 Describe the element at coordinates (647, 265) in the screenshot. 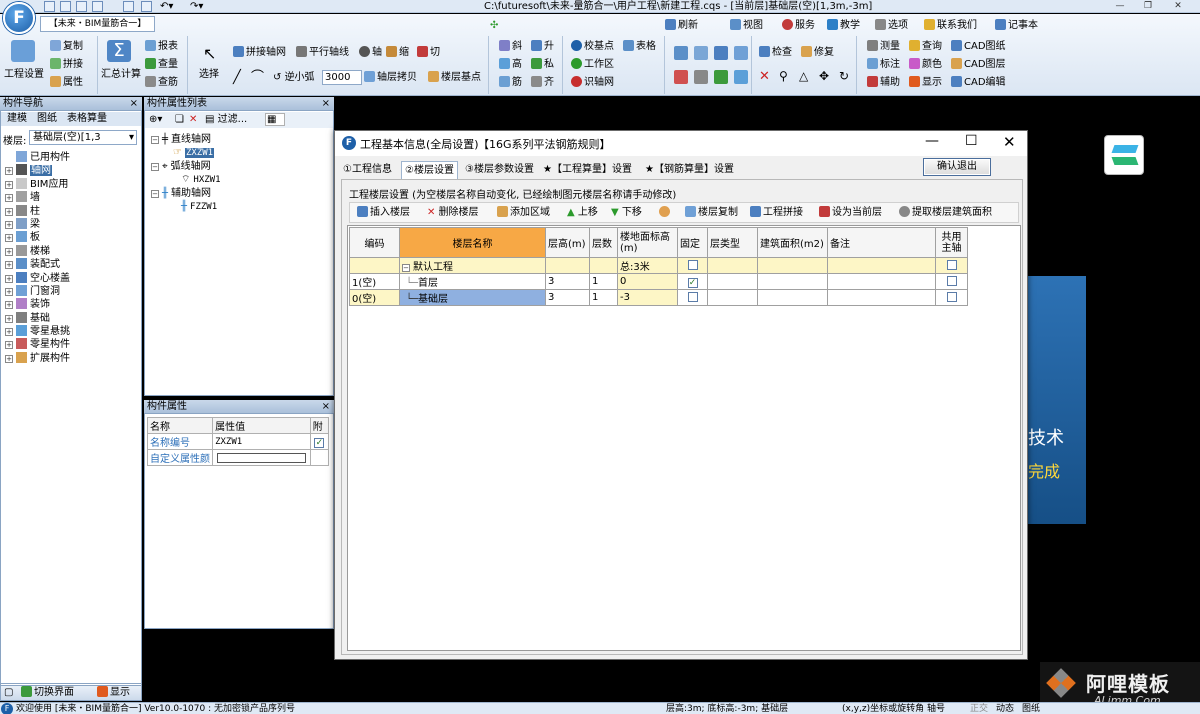

I see `cell-elevation: 总:3米` at that location.